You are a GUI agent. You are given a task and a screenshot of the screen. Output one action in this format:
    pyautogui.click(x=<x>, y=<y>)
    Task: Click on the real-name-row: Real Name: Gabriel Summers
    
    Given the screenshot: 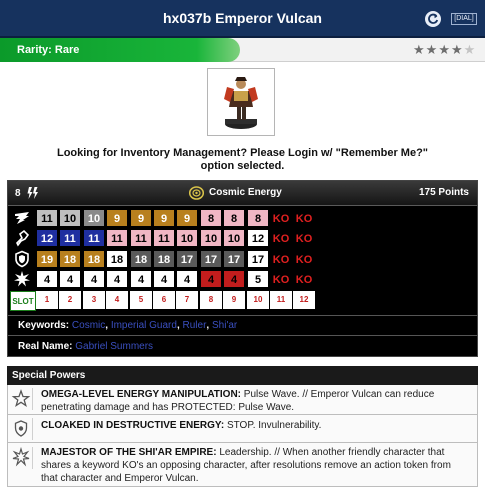 What is the action you would take?
    pyautogui.click(x=242, y=345)
    